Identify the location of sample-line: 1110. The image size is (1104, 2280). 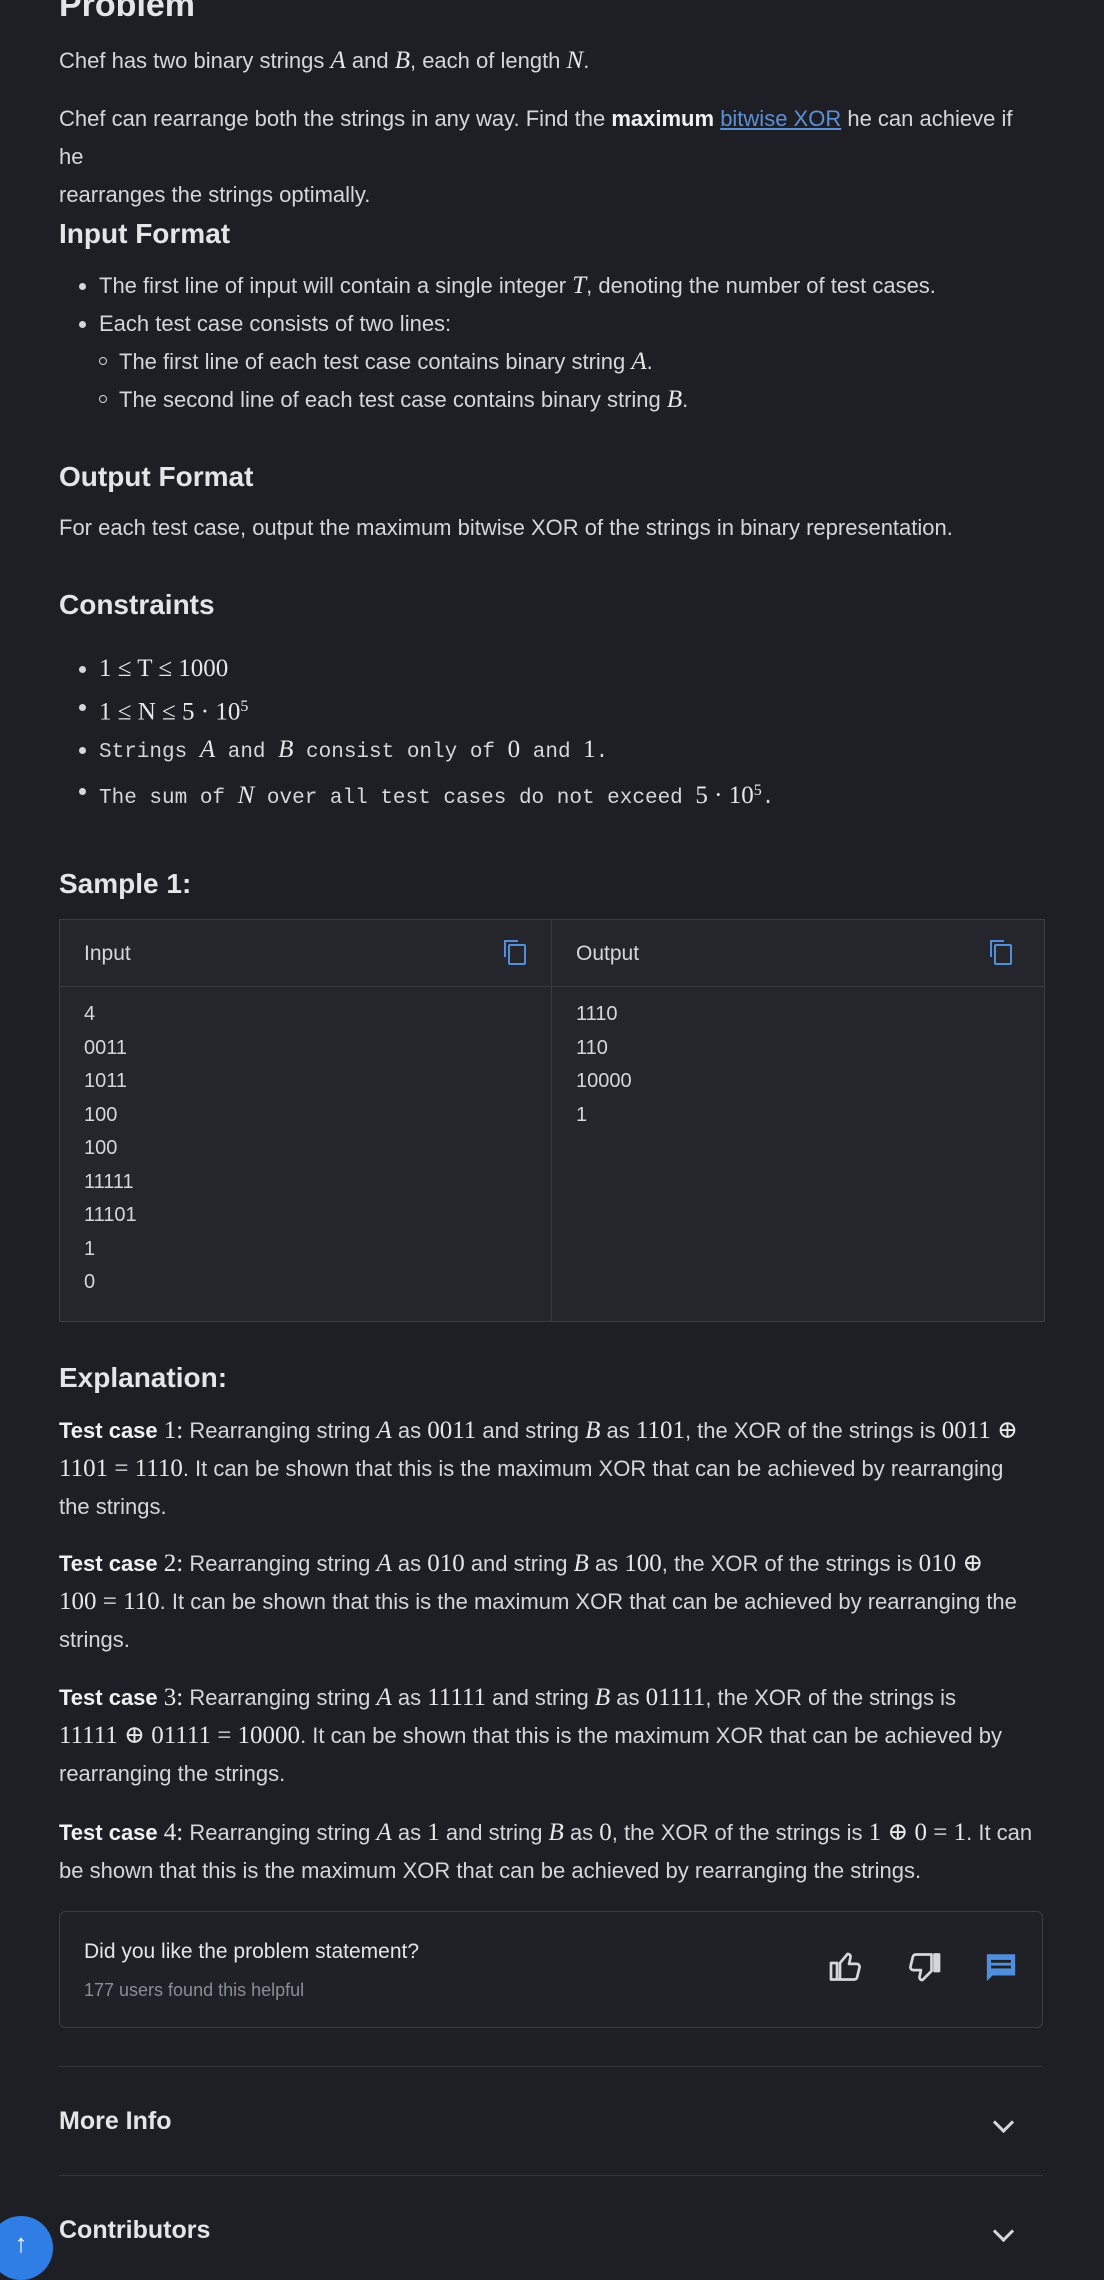
(597, 1014).